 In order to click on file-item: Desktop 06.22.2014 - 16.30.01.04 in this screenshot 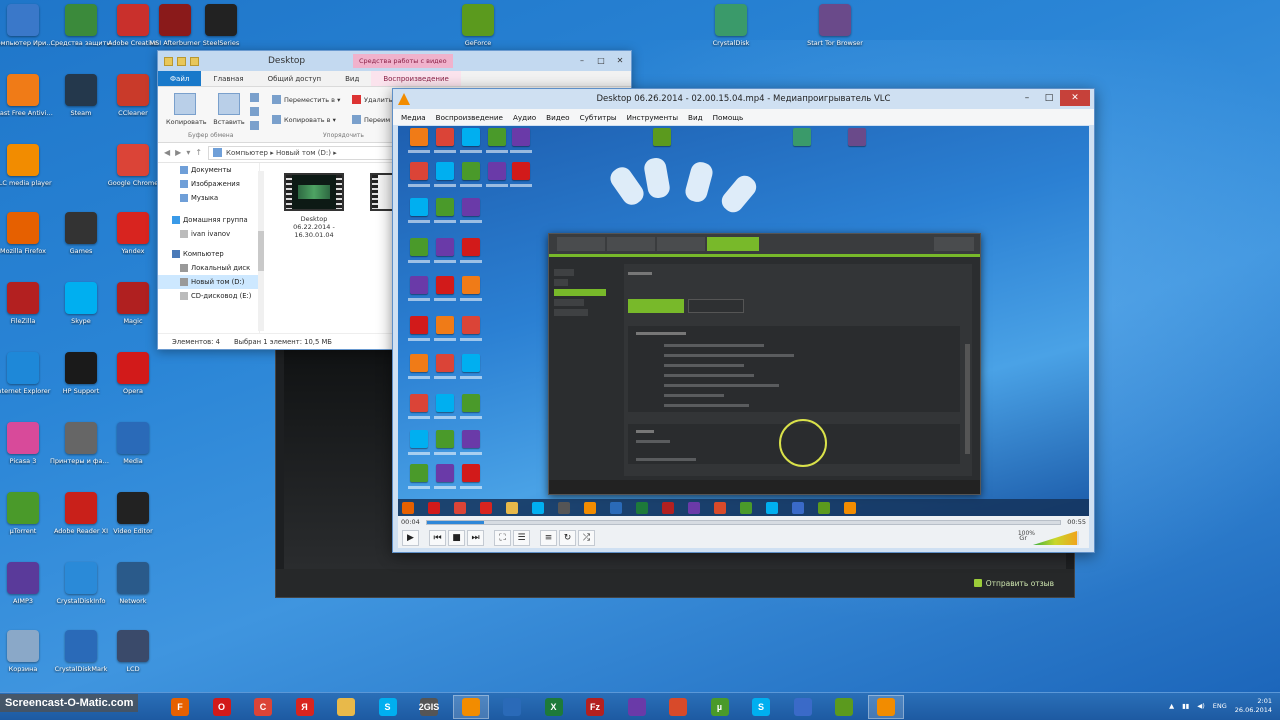, I will do `click(314, 206)`.